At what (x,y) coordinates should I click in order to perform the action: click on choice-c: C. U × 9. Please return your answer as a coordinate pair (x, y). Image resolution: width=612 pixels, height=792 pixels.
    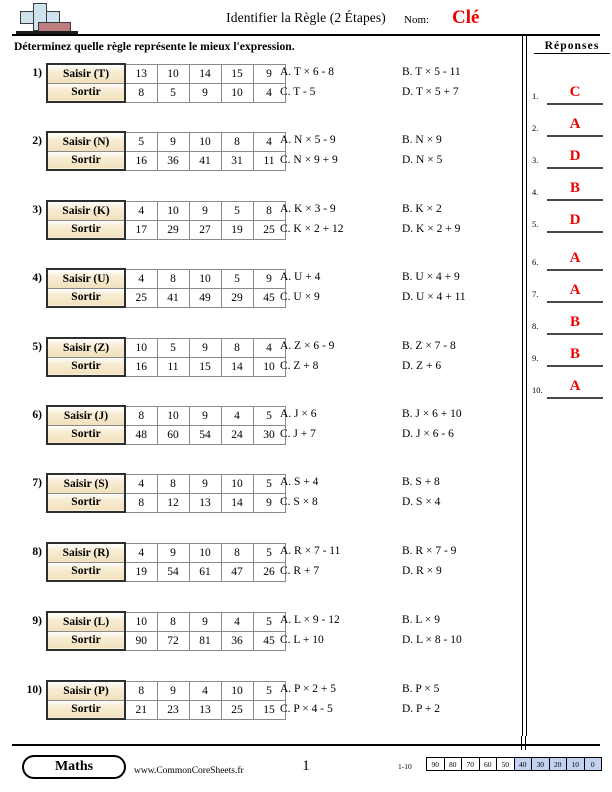
    Looking at the image, I should click on (300, 297).